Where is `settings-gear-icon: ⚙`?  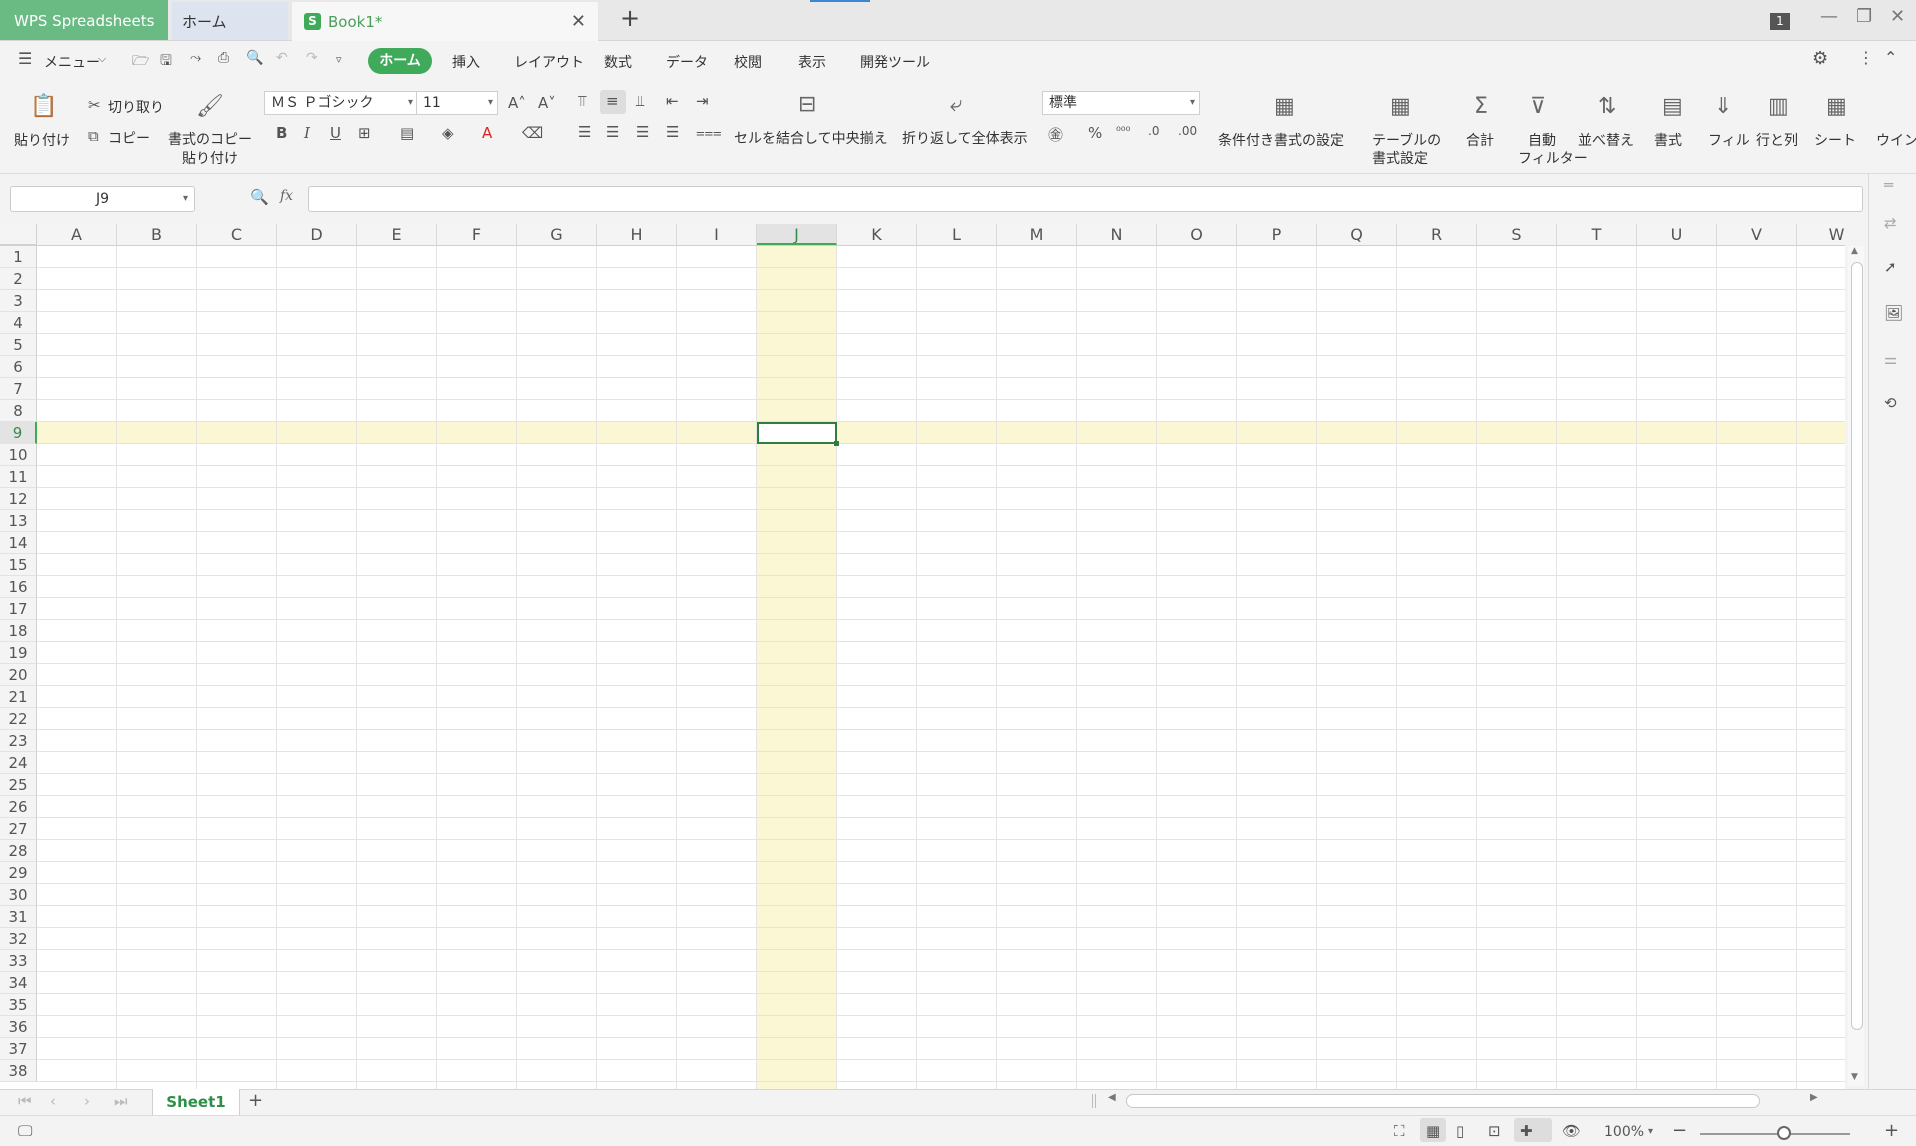 settings-gear-icon: ⚙ is located at coordinates (1820, 58).